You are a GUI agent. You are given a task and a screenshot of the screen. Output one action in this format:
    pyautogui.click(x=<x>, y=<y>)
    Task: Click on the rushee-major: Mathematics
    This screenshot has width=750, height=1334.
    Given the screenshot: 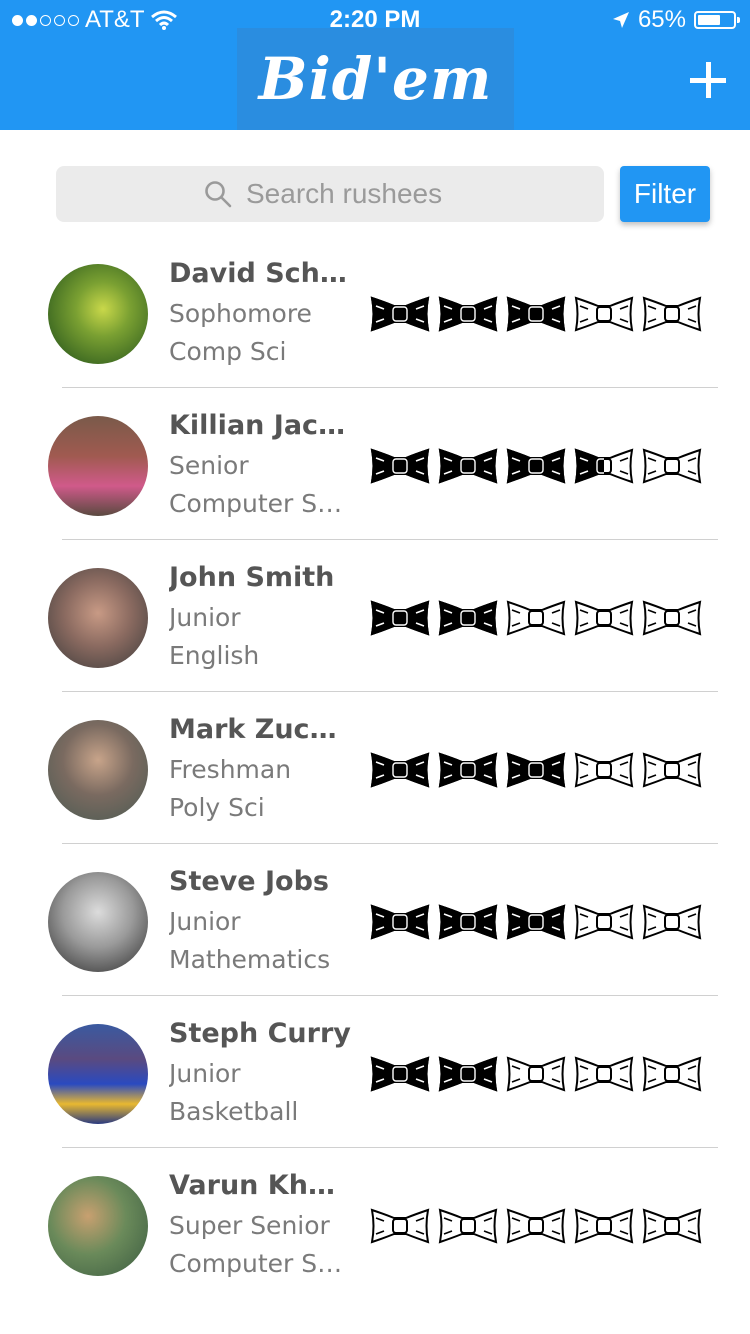 What is the action you would take?
    pyautogui.click(x=250, y=959)
    